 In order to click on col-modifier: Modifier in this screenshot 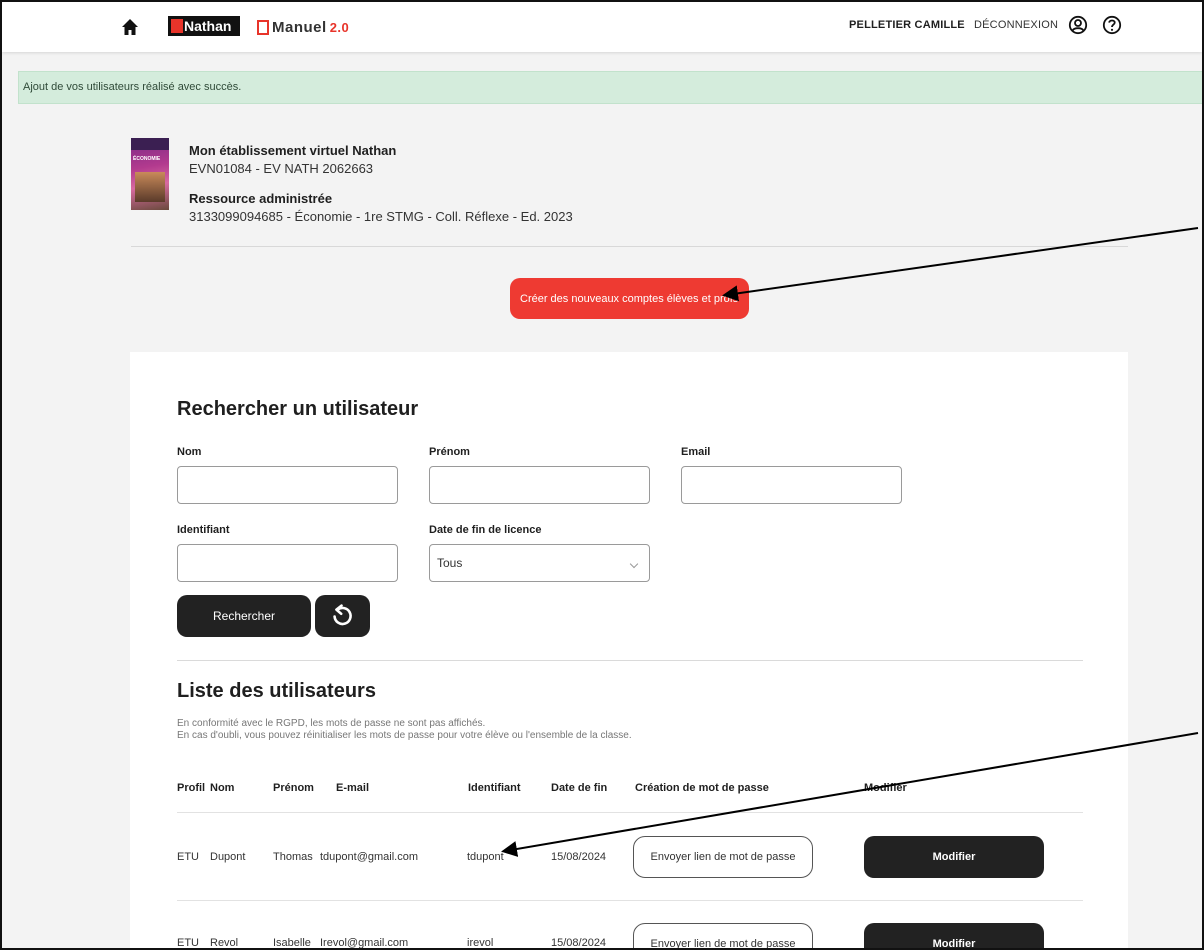, I will do `click(885, 788)`.